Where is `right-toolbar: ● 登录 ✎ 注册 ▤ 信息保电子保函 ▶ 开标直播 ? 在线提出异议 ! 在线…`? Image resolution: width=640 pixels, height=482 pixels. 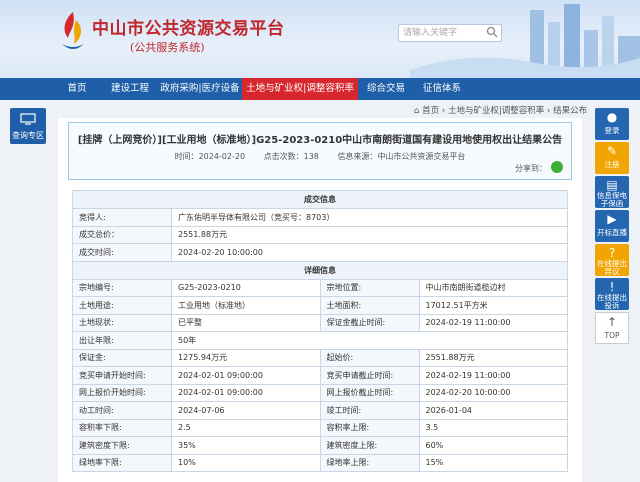
right-toolbar: ● 登录 ✎ 注册 ▤ 信息保电子保函 ▶ 开标直播 ? 在线提出异议 ! 在线… is located at coordinates (612, 227).